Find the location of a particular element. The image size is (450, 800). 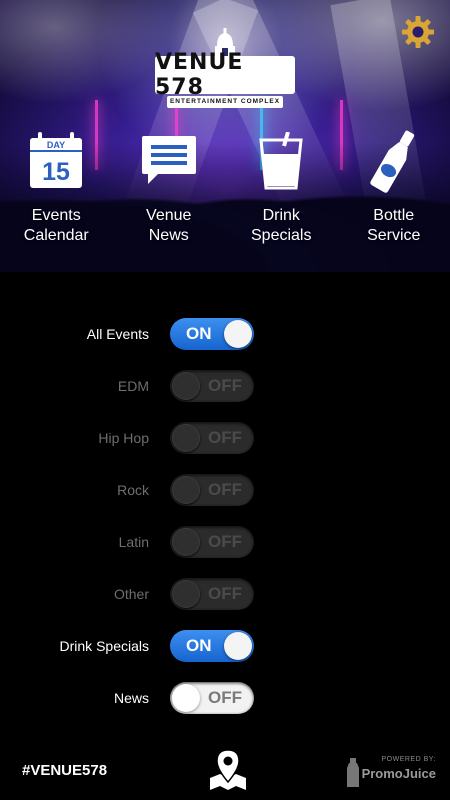

venue-logo: VENUE 578 ENTERTAINMENT COMPLEX is located at coordinates (225, 68).